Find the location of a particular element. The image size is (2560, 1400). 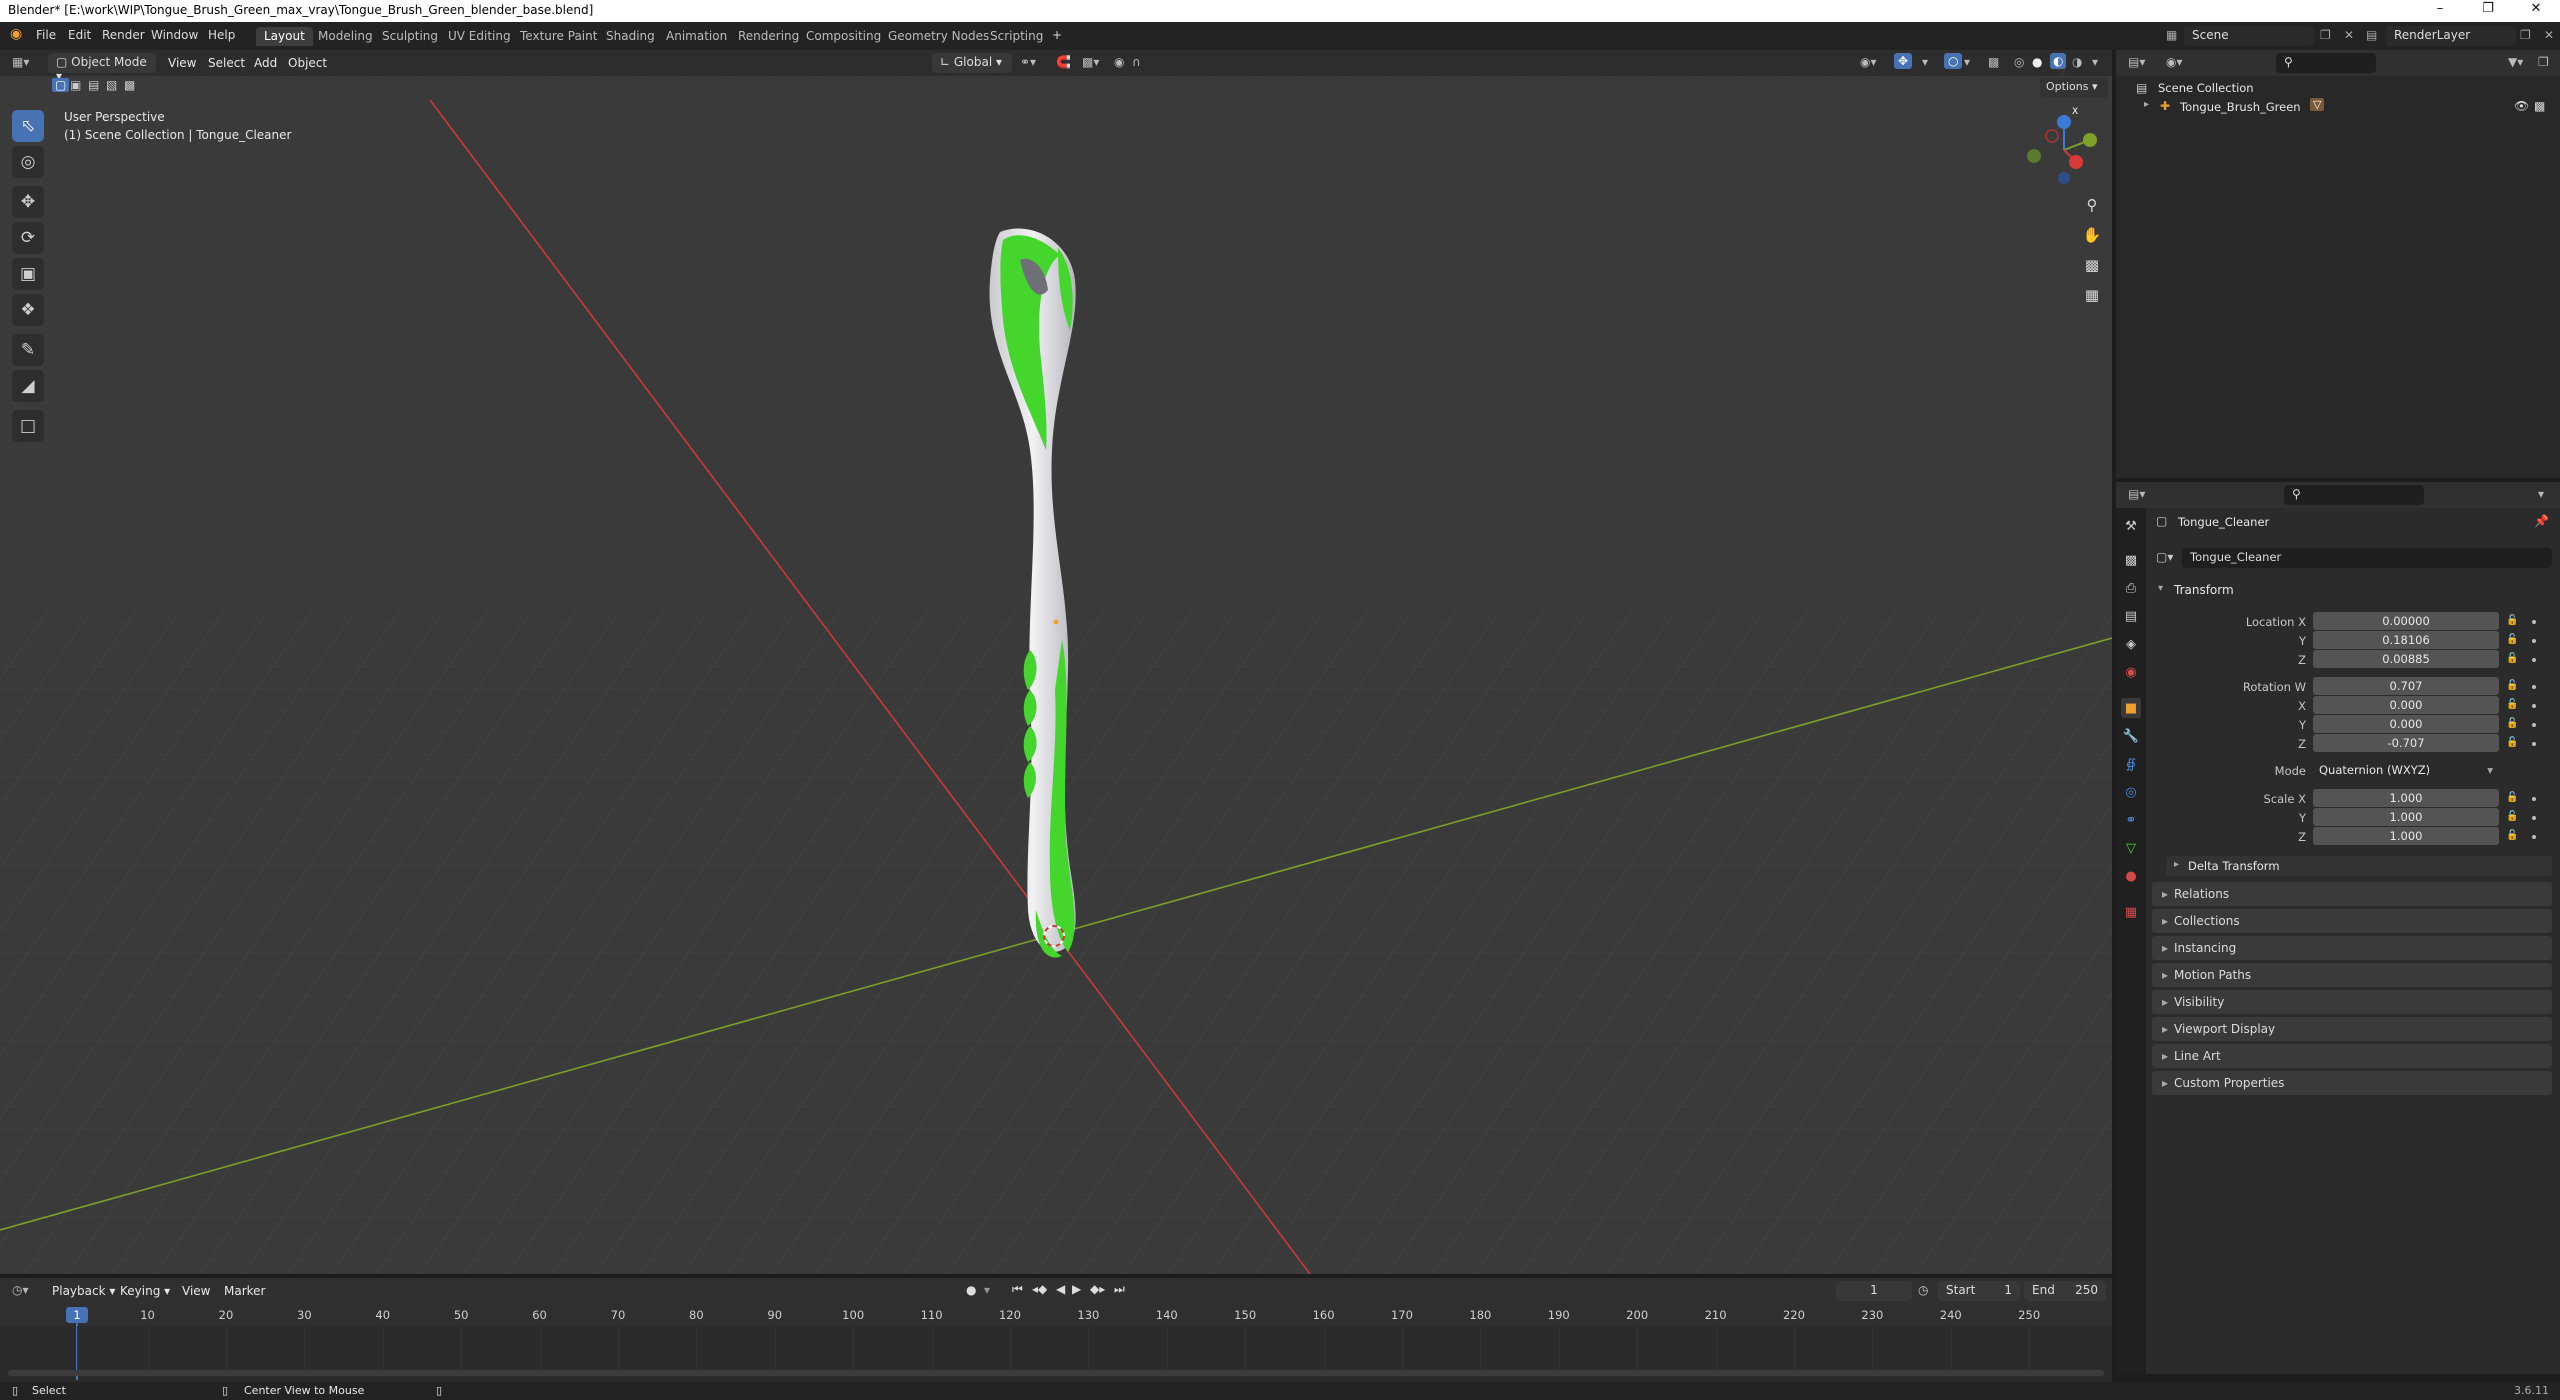

jump-end-icon: ⏭ is located at coordinates (1119, 1289).